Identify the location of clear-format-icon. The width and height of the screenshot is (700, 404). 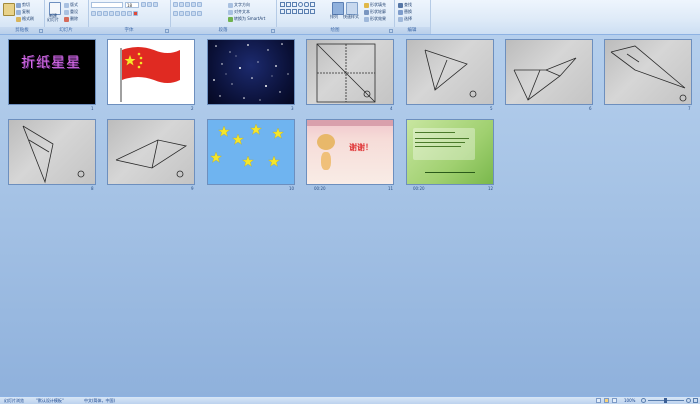
(155, 4).